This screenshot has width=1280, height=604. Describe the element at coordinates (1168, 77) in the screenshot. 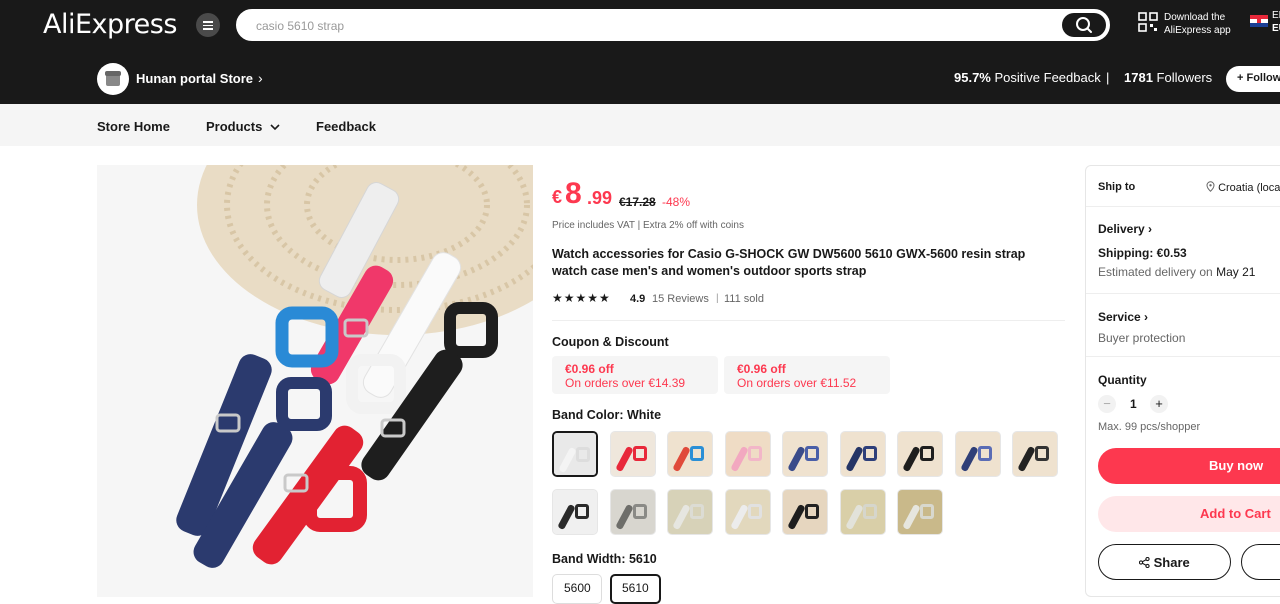

I see `store-followers: 1781 Followers` at that location.